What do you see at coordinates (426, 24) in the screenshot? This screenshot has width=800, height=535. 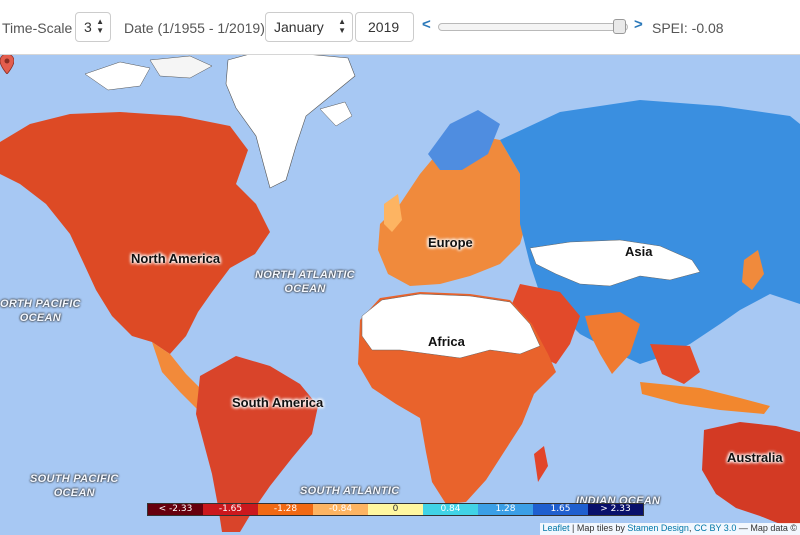 I see `chevron-left-icon: <` at bounding box center [426, 24].